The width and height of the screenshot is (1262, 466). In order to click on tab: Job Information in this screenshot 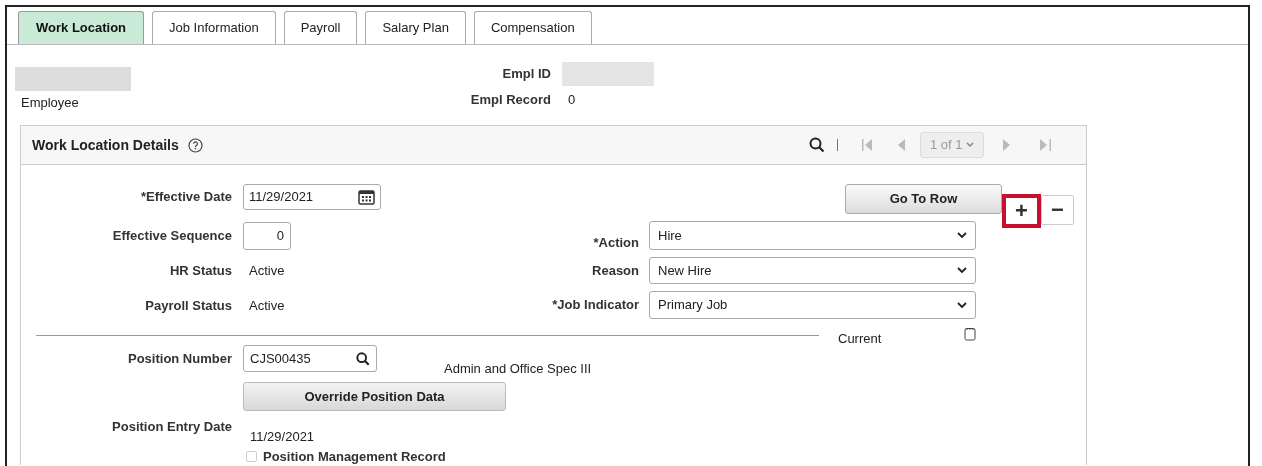, I will do `click(214, 27)`.